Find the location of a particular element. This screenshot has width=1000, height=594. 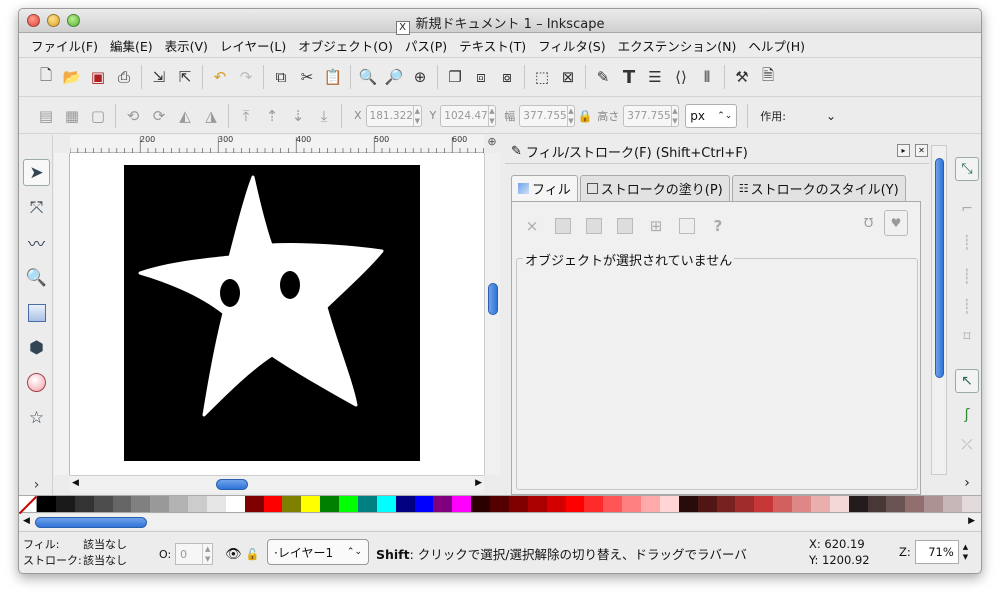

snap-bbox-midpoint-icon: ┊ is located at coordinates (967, 307).